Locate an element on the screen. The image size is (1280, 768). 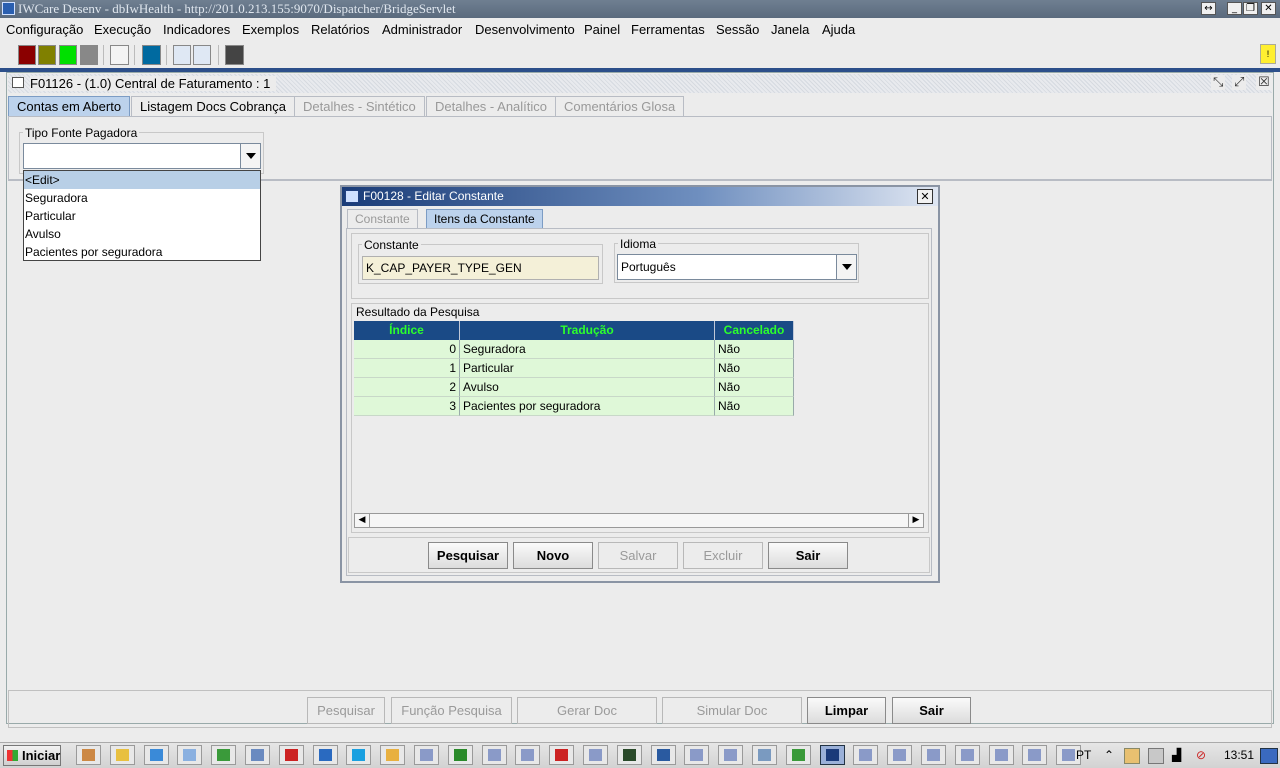
dark-red-swatch is located at coordinates (27, 55).